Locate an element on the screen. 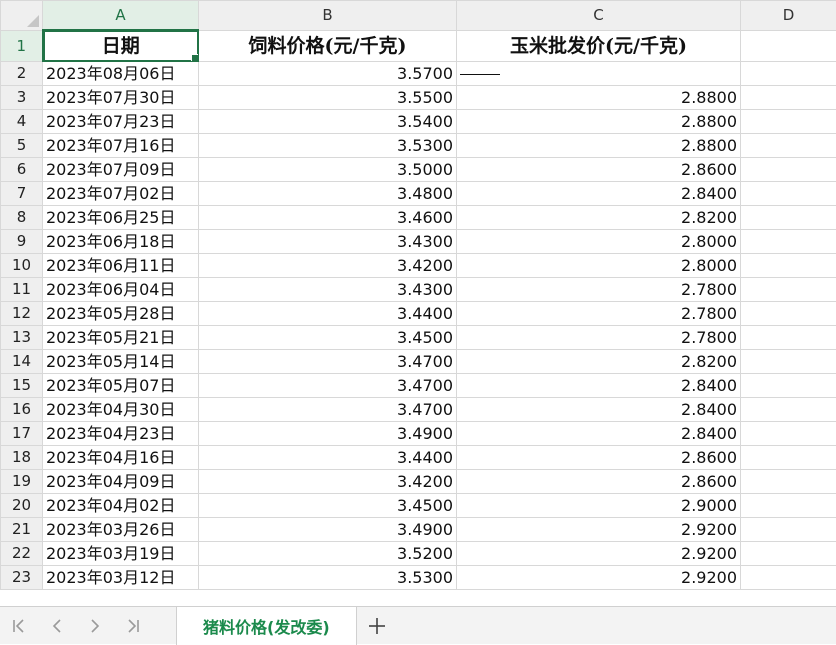 Image resolution: width=836 pixels, height=645 pixels. row-header: 14 is located at coordinates (22, 362).